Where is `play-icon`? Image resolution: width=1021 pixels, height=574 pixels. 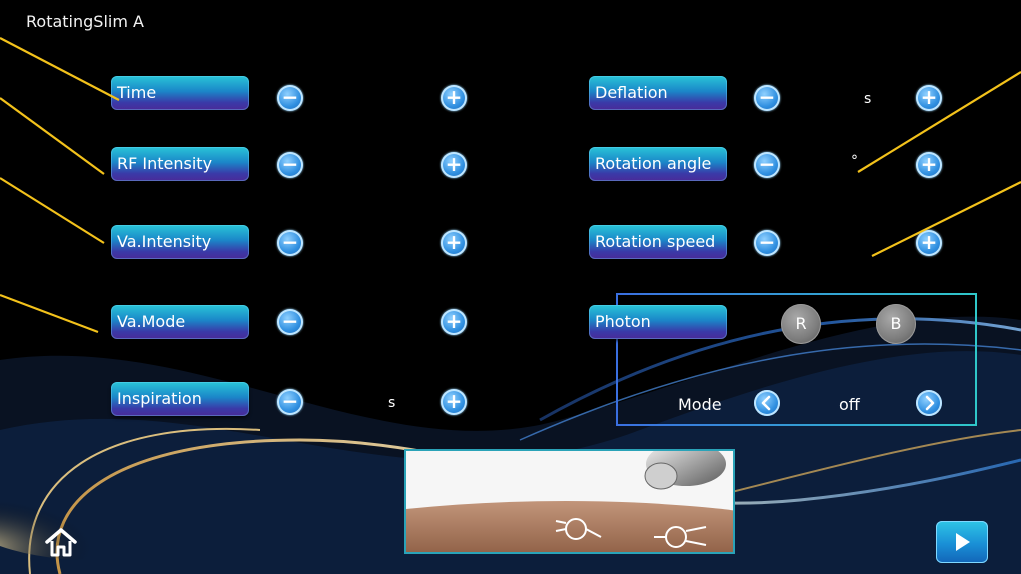 play-icon is located at coordinates (963, 542).